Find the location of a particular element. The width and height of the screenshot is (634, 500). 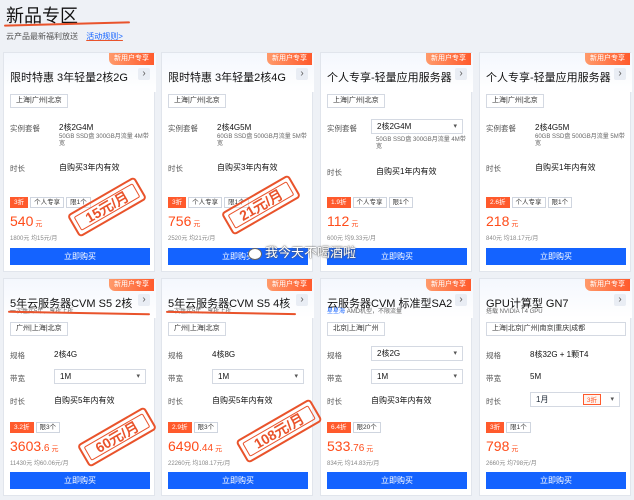

price-value: 798 is located at coordinates (498, 446).